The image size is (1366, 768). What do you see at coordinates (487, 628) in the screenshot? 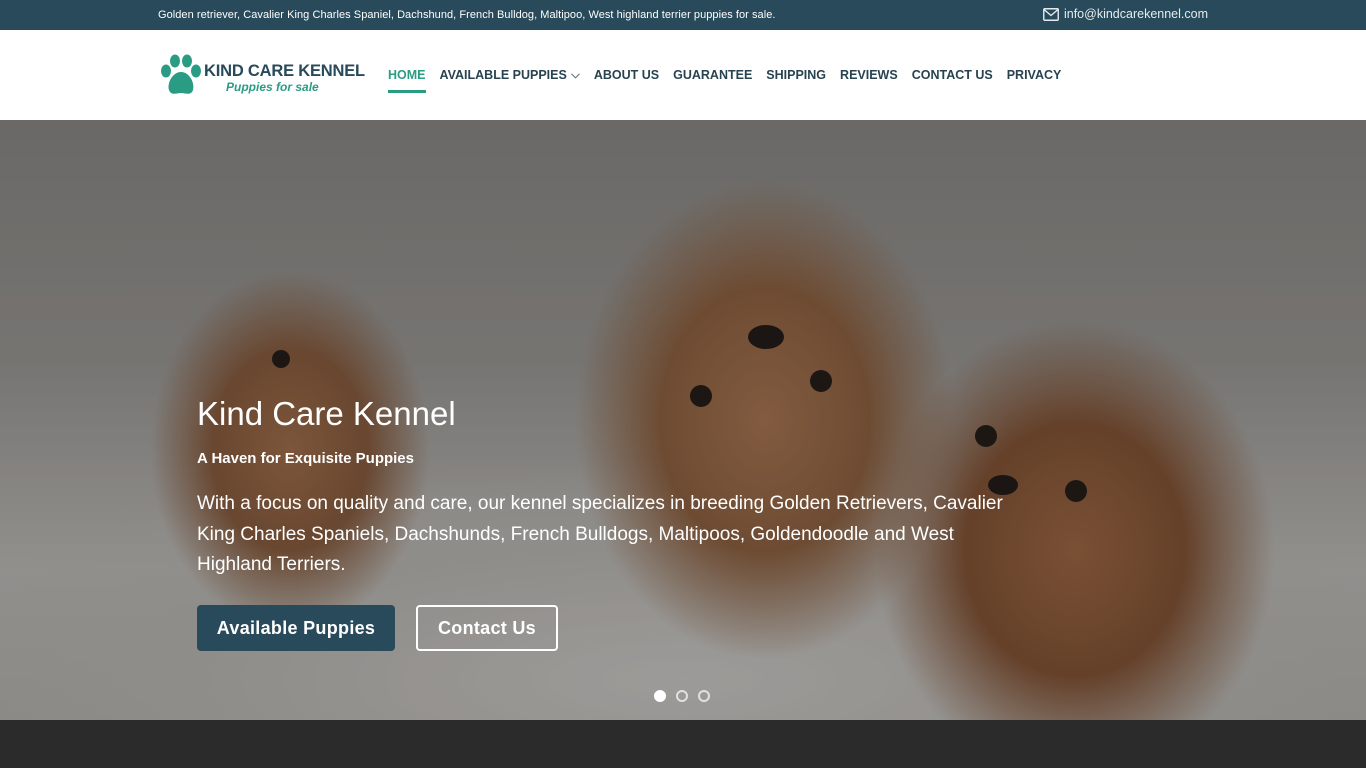
I see `contact-us-button: Contact Us` at bounding box center [487, 628].